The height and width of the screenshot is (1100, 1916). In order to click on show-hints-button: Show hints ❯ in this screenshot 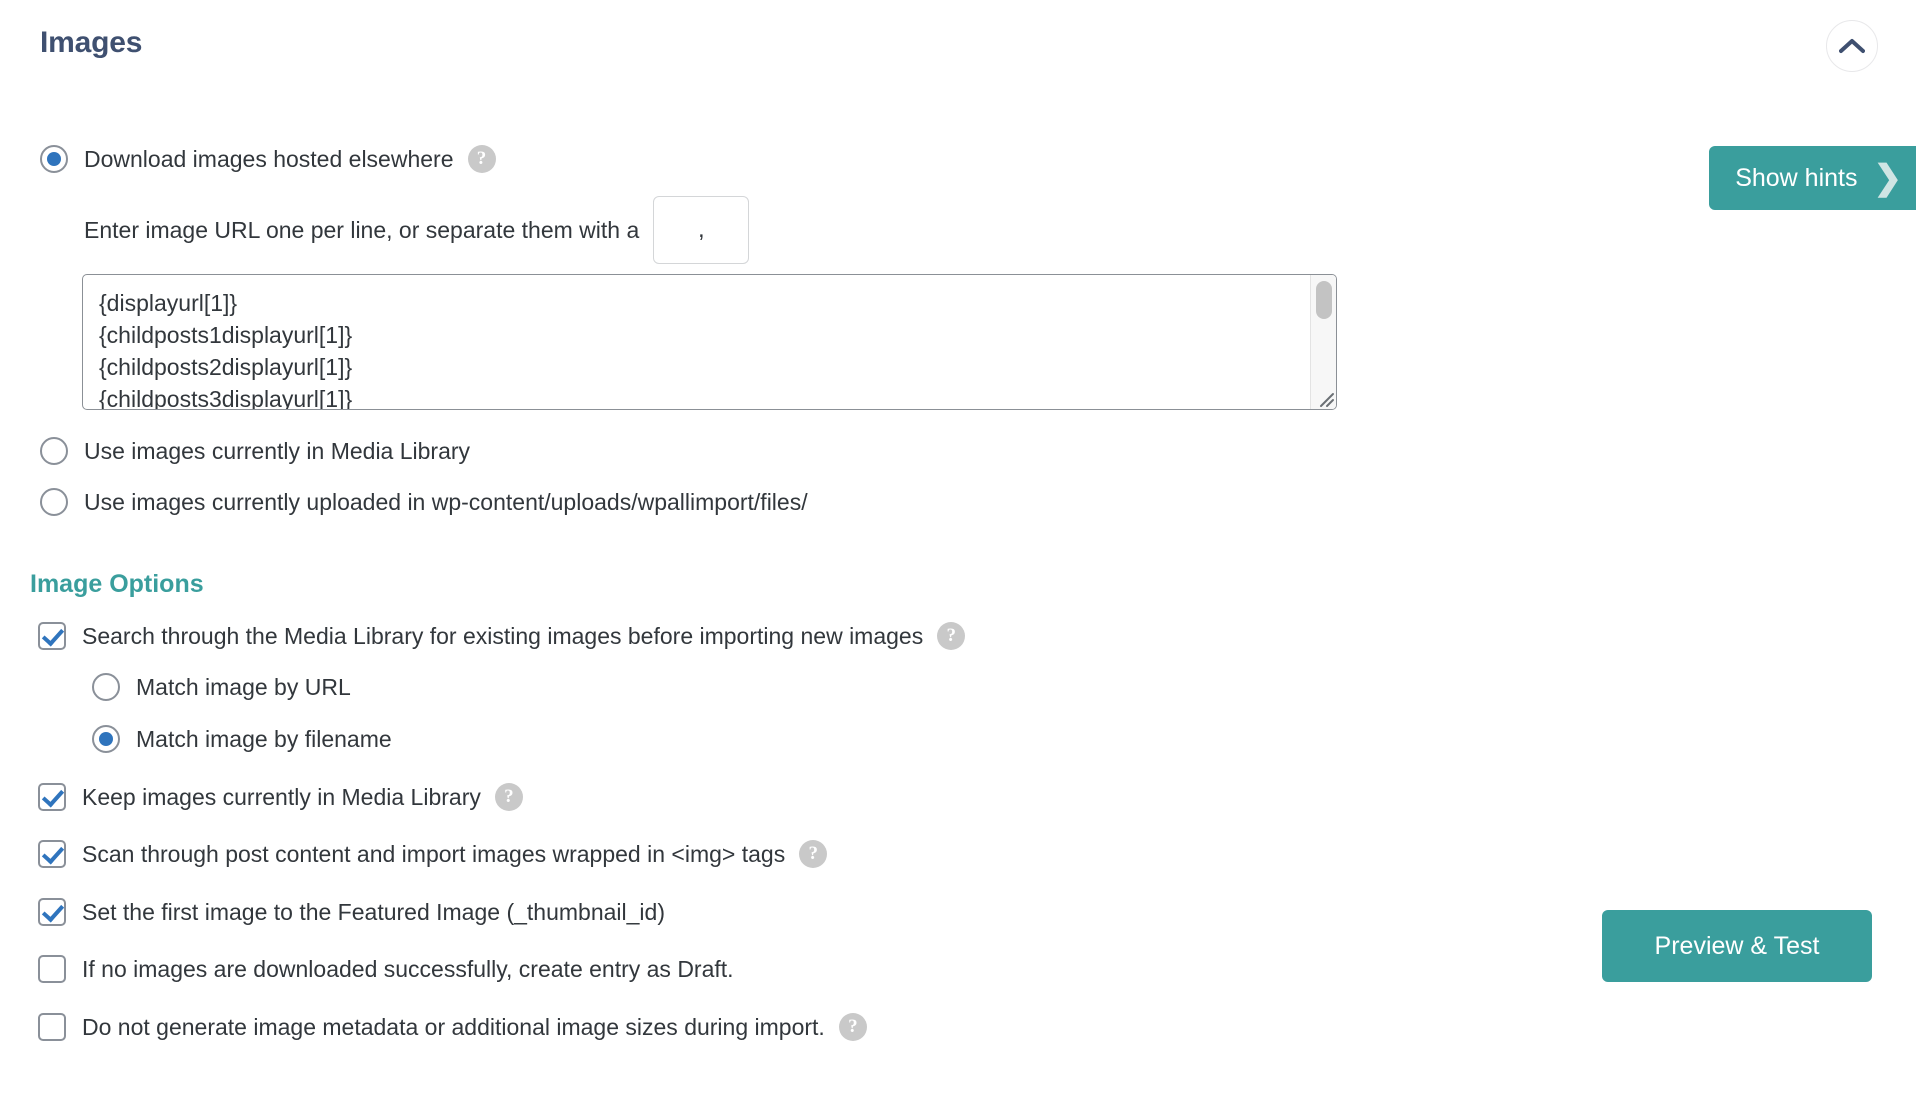, I will do `click(1812, 178)`.